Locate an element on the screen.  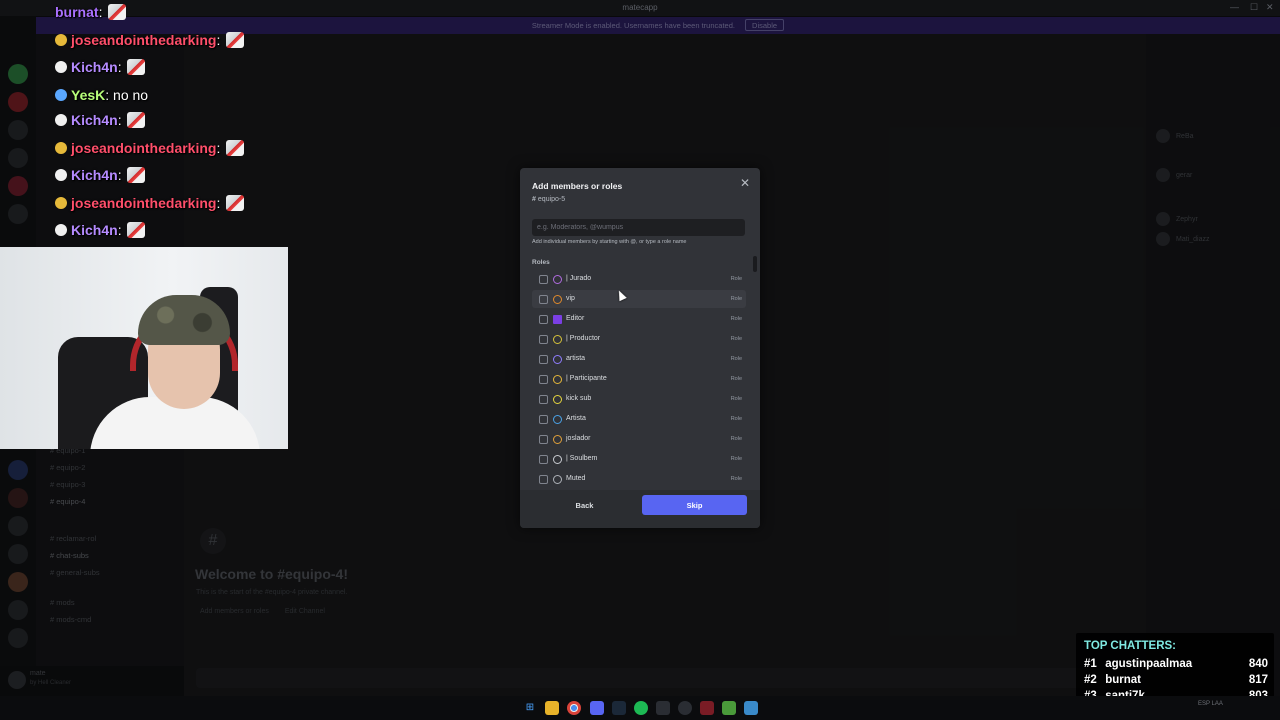
member-name: Zephyr is located at coordinates (1187, 219).